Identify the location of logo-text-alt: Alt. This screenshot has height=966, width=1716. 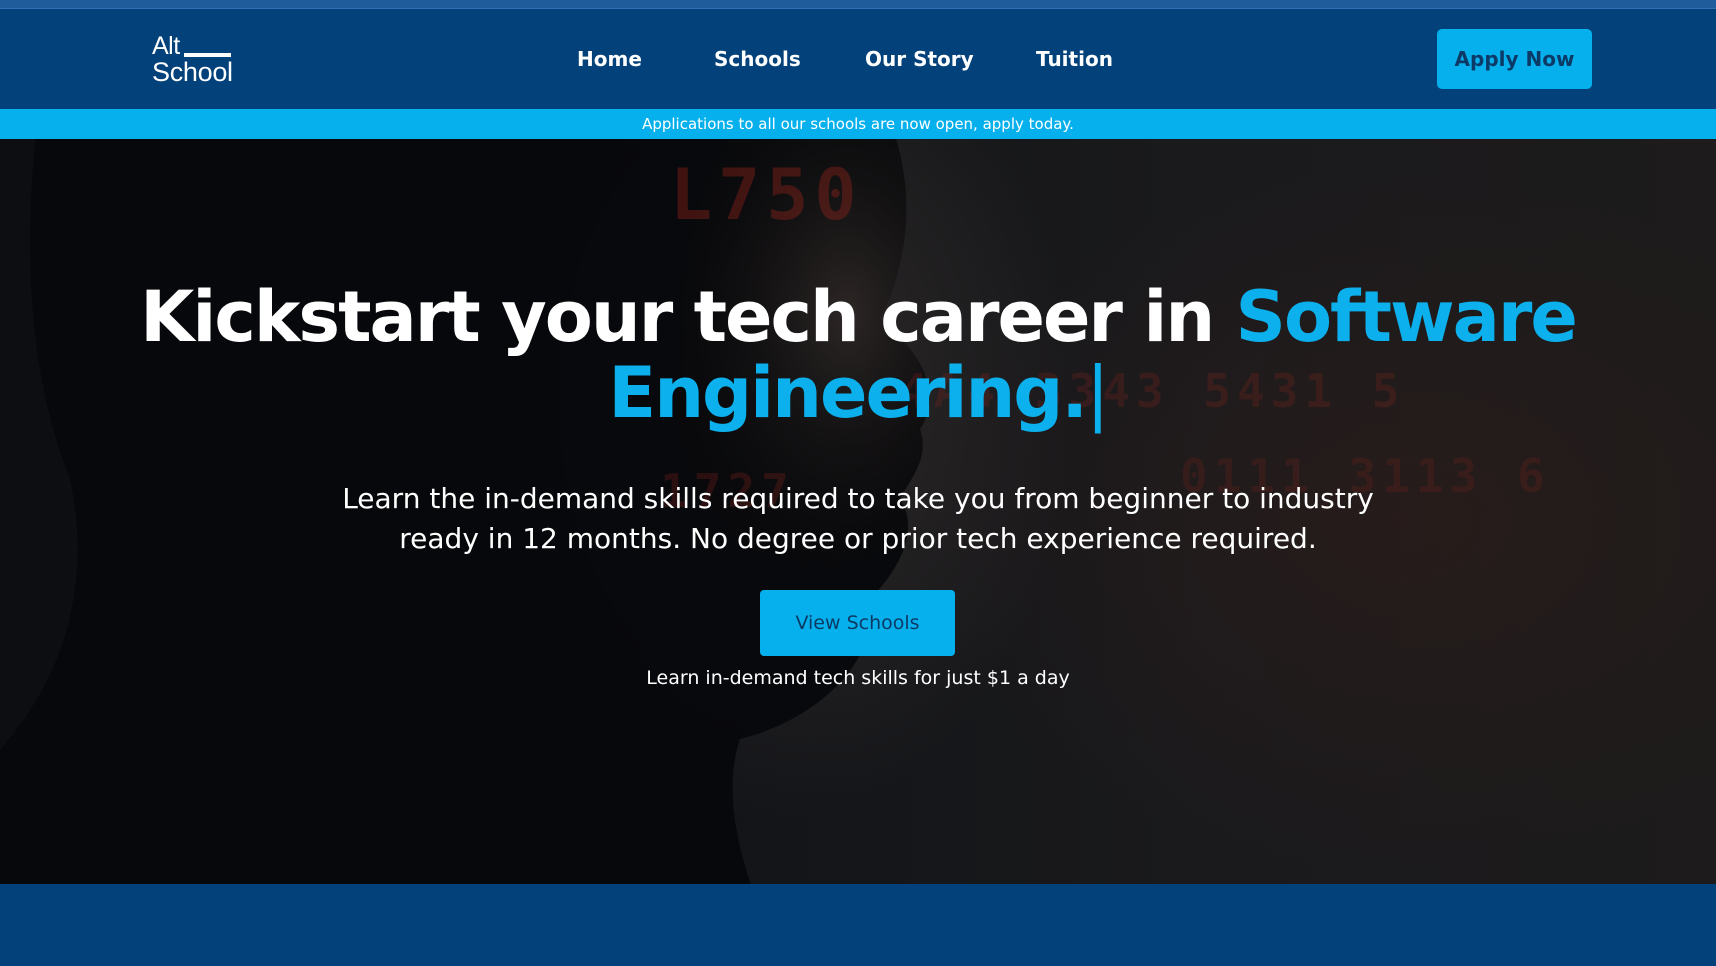
(166, 46).